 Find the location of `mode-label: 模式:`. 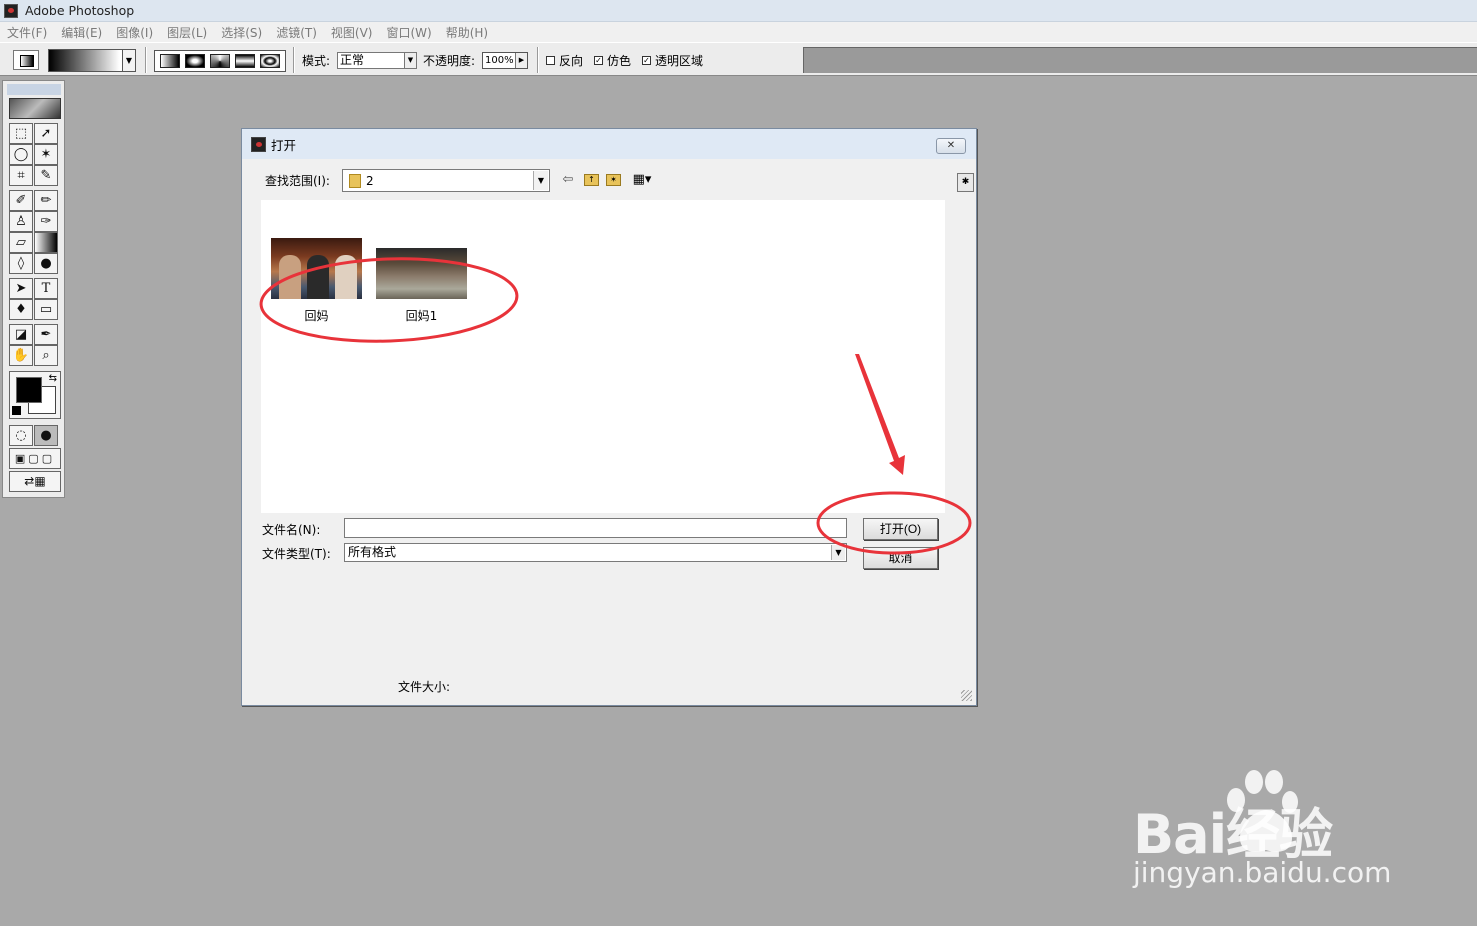

mode-label: 模式: is located at coordinates (316, 61).